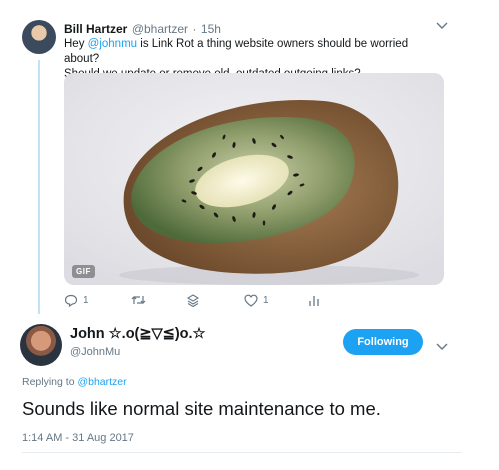 Image resolution: width=499 pixels, height=470 pixels. I want to click on gif-badge: GIF, so click(83, 271).